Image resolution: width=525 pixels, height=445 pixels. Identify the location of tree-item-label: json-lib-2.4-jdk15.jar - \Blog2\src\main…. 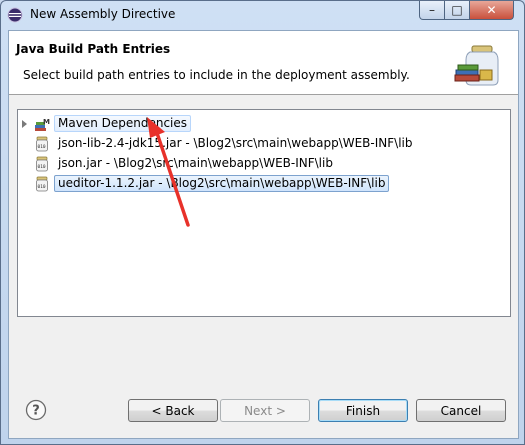
(235, 143).